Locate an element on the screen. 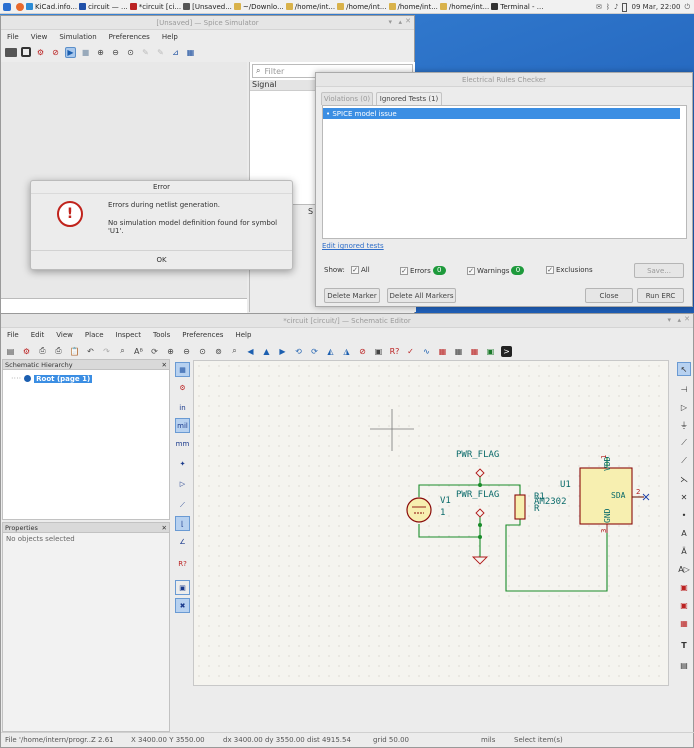 This screenshot has width=694, height=748. save-icon is located at coordinates (26, 52).